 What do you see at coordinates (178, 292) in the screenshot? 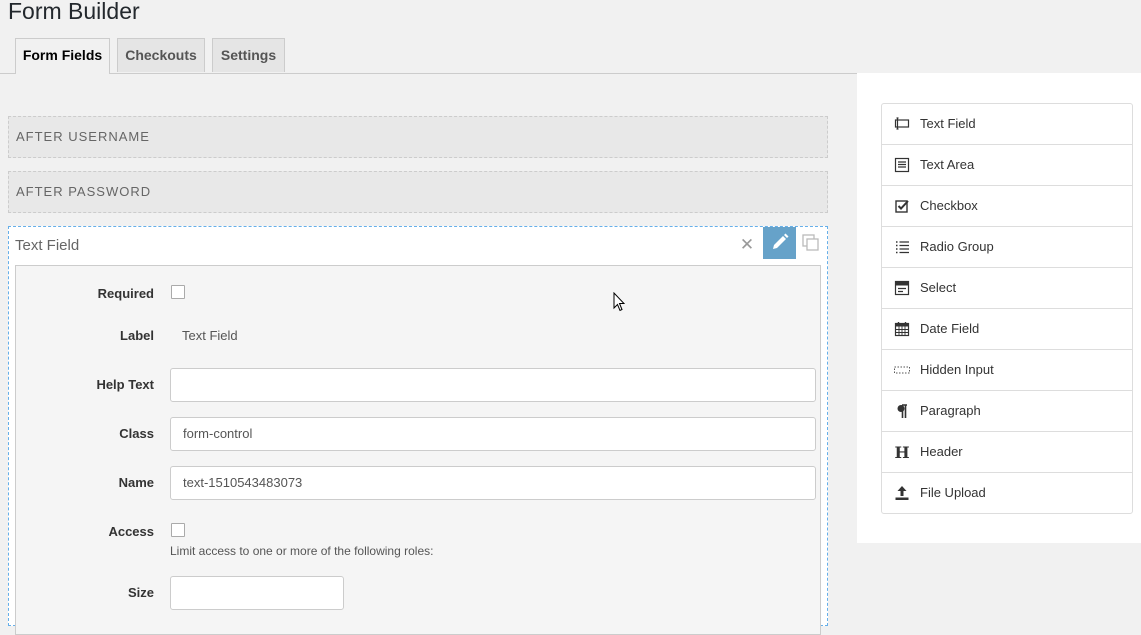
I see `required-checkbox` at bounding box center [178, 292].